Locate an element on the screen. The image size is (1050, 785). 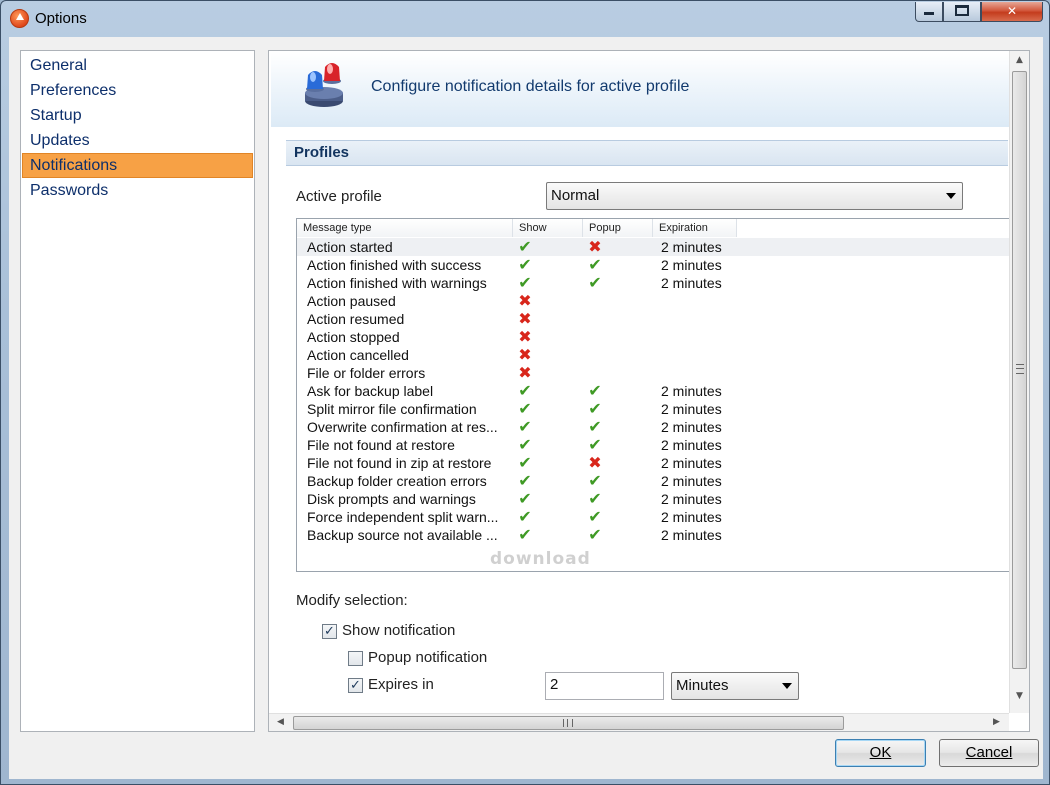
table-row: Action stopped ✖ is located at coordinates (653, 336).